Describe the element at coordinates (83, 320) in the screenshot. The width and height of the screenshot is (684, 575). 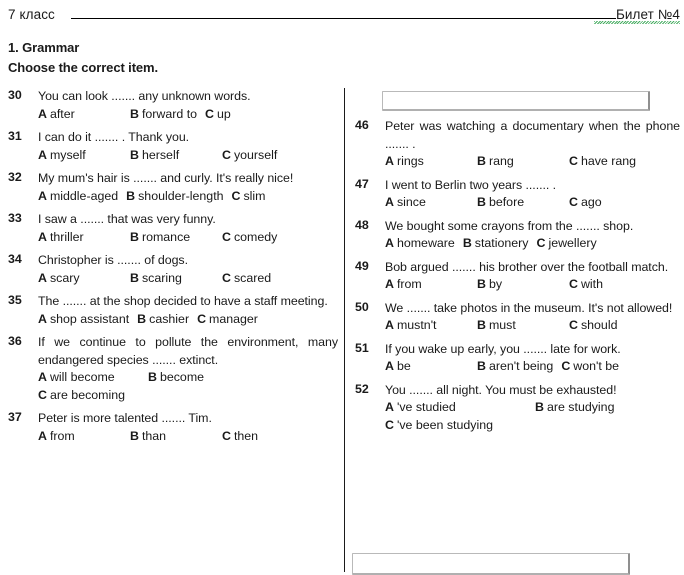
I see `option-a: Ashop assistant` at that location.